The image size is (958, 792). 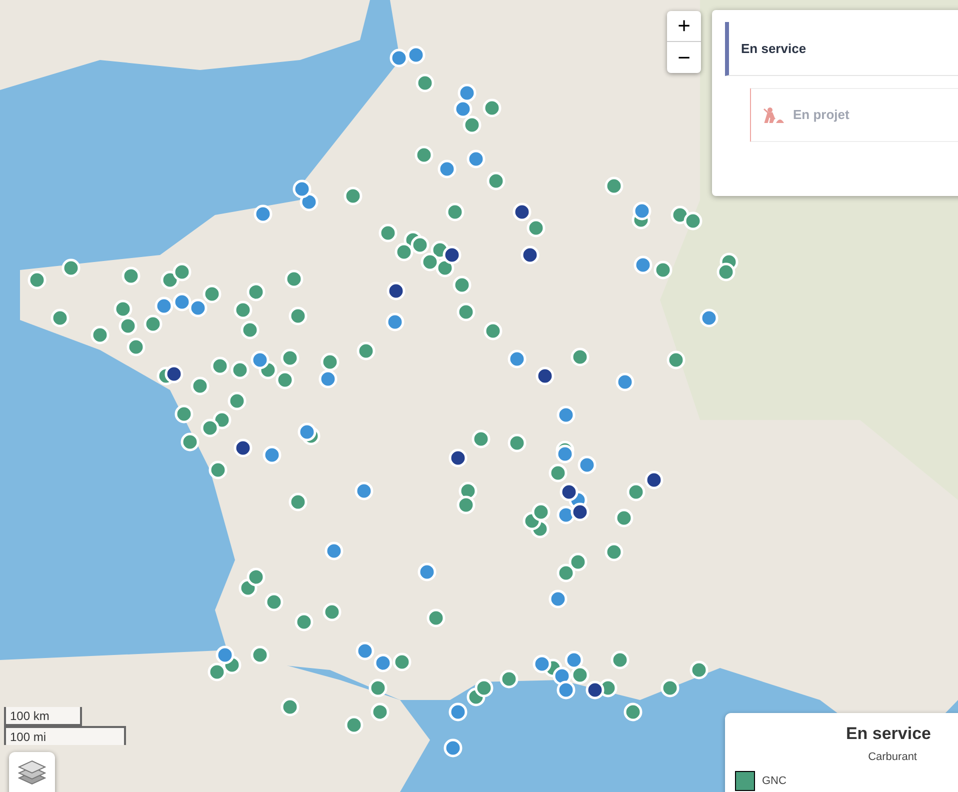 What do you see at coordinates (684, 26) in the screenshot?
I see `zoom-in-button: +` at bounding box center [684, 26].